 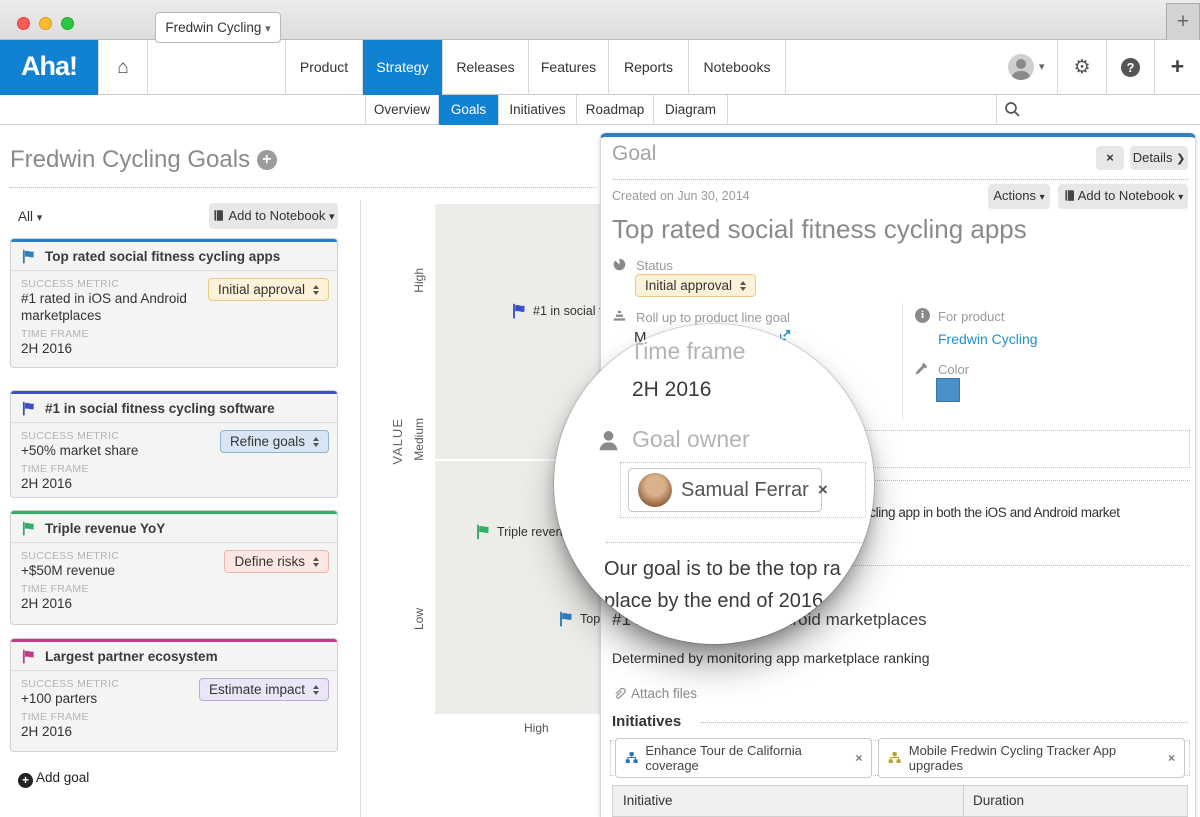 What do you see at coordinates (558, 311) in the screenshot?
I see `chart-point: #1 in social fi` at bounding box center [558, 311].